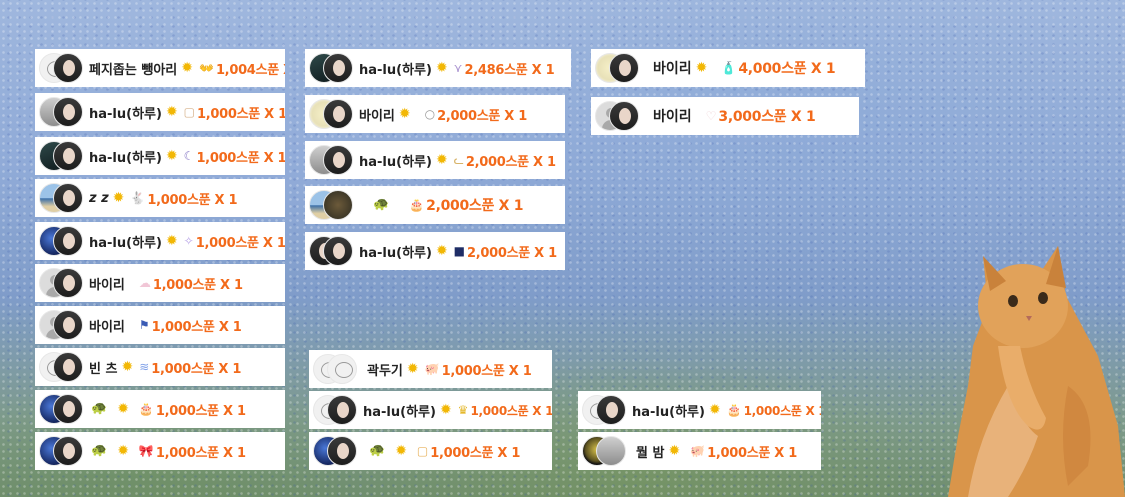  I want to click on gift-record-card: 곽두기 ✹ 🐖 1,000스푼 X 1, so click(430, 369).